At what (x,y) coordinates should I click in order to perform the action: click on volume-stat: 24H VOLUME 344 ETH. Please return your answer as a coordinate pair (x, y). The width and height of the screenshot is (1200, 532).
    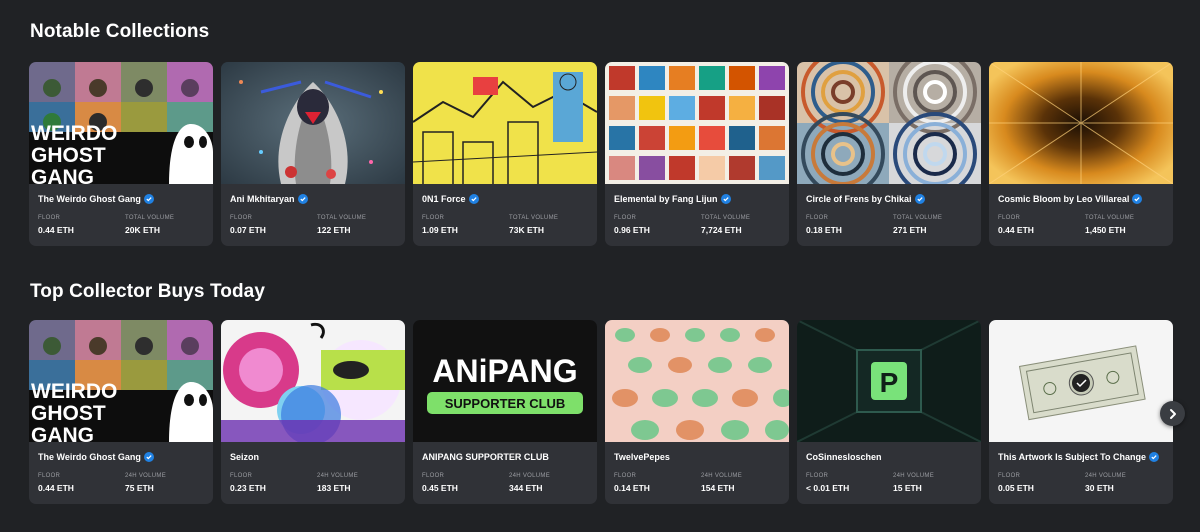
    Looking at the image, I should click on (530, 483).